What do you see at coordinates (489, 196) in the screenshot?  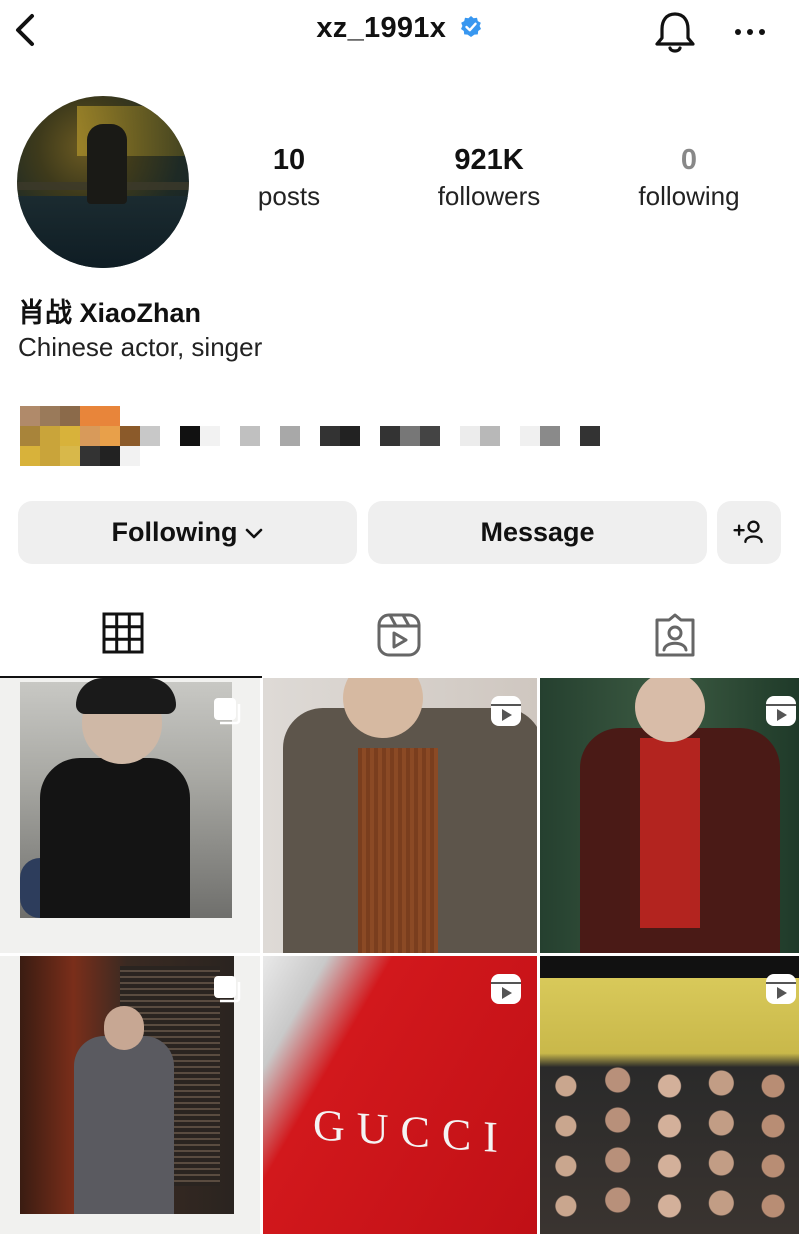 I see `followers-label: followers` at bounding box center [489, 196].